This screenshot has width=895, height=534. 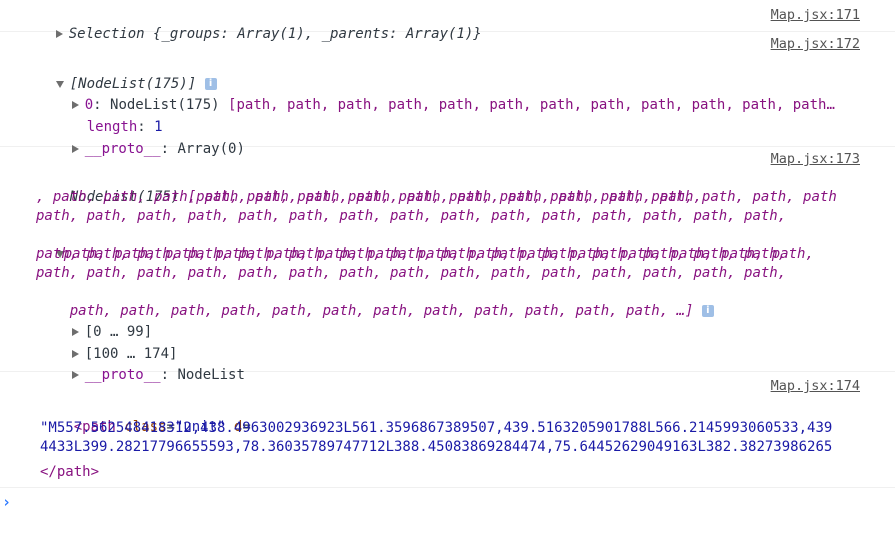 What do you see at coordinates (815, 44) in the screenshot?
I see `source-link: Map.jsx:172` at bounding box center [815, 44].